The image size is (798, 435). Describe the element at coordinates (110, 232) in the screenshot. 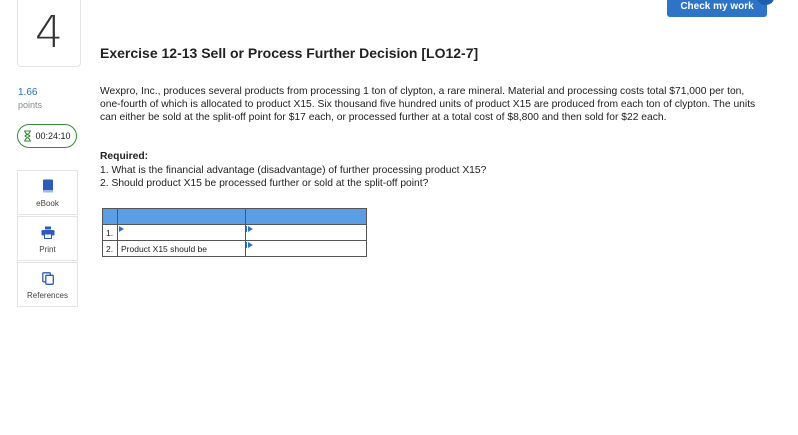

I see `row-number: 1.` at that location.